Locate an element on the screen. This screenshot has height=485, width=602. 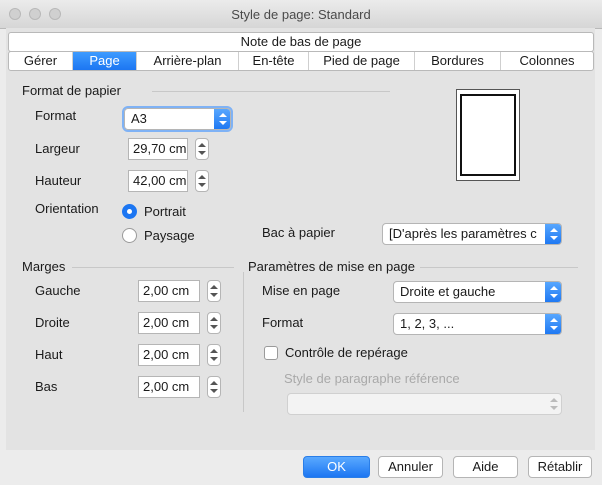
tab-page: Page is located at coordinates (105, 61).